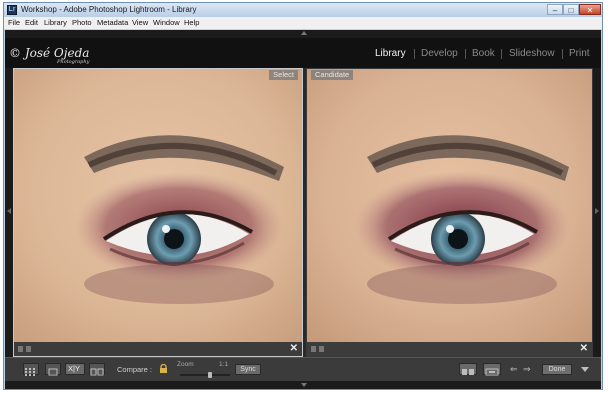  I want to click on lock-icon, so click(163, 369).